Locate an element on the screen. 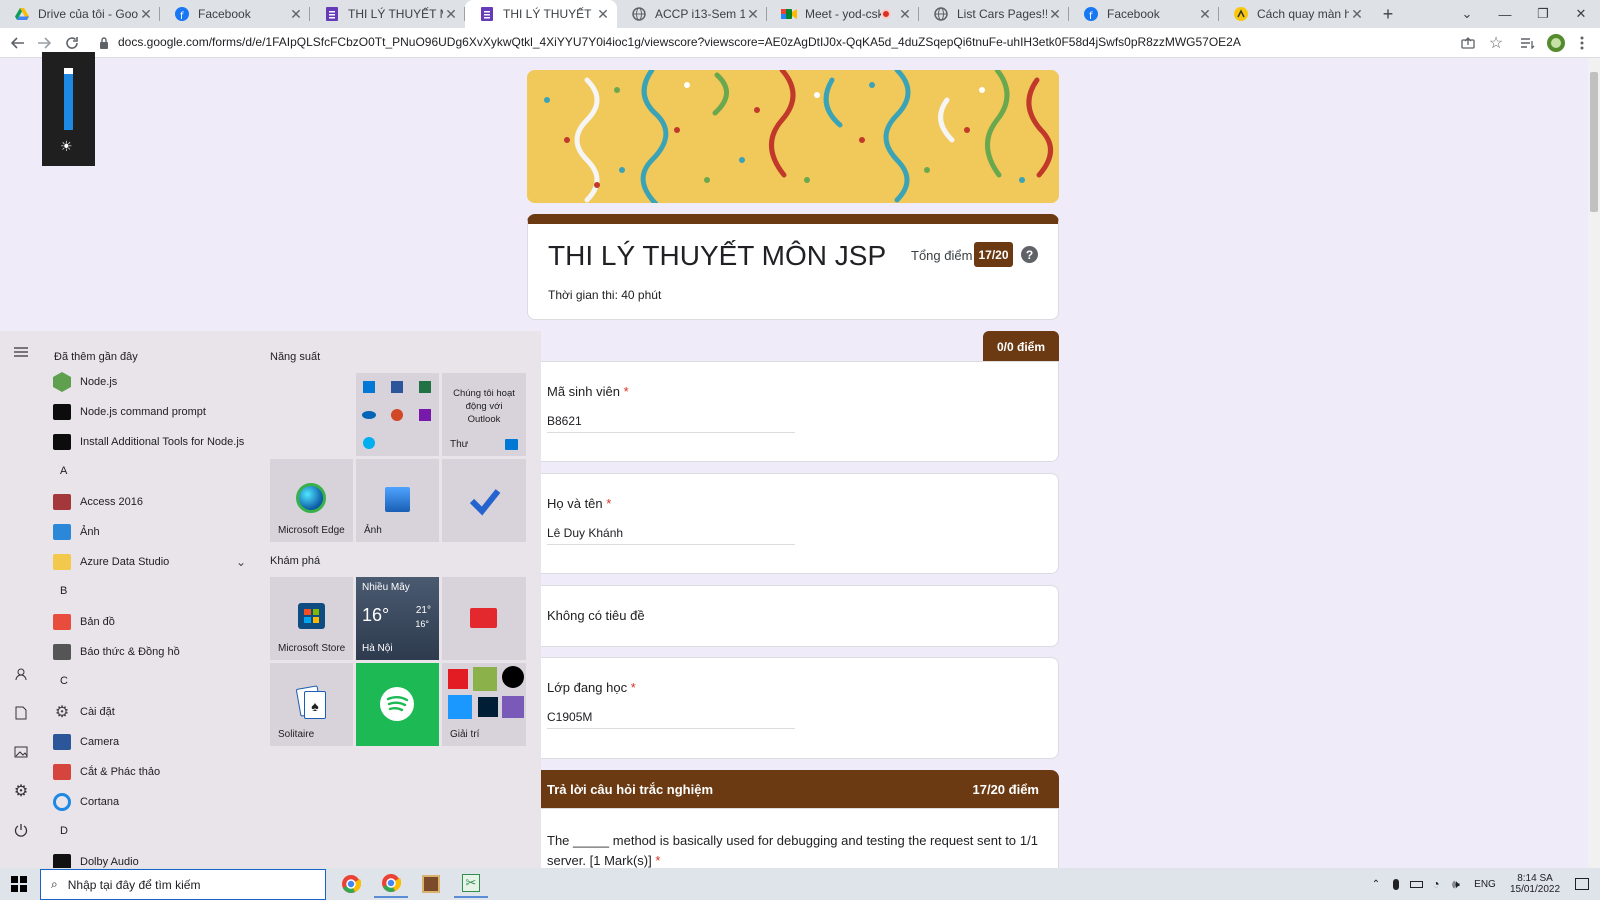  todo-tile is located at coordinates (484, 500).